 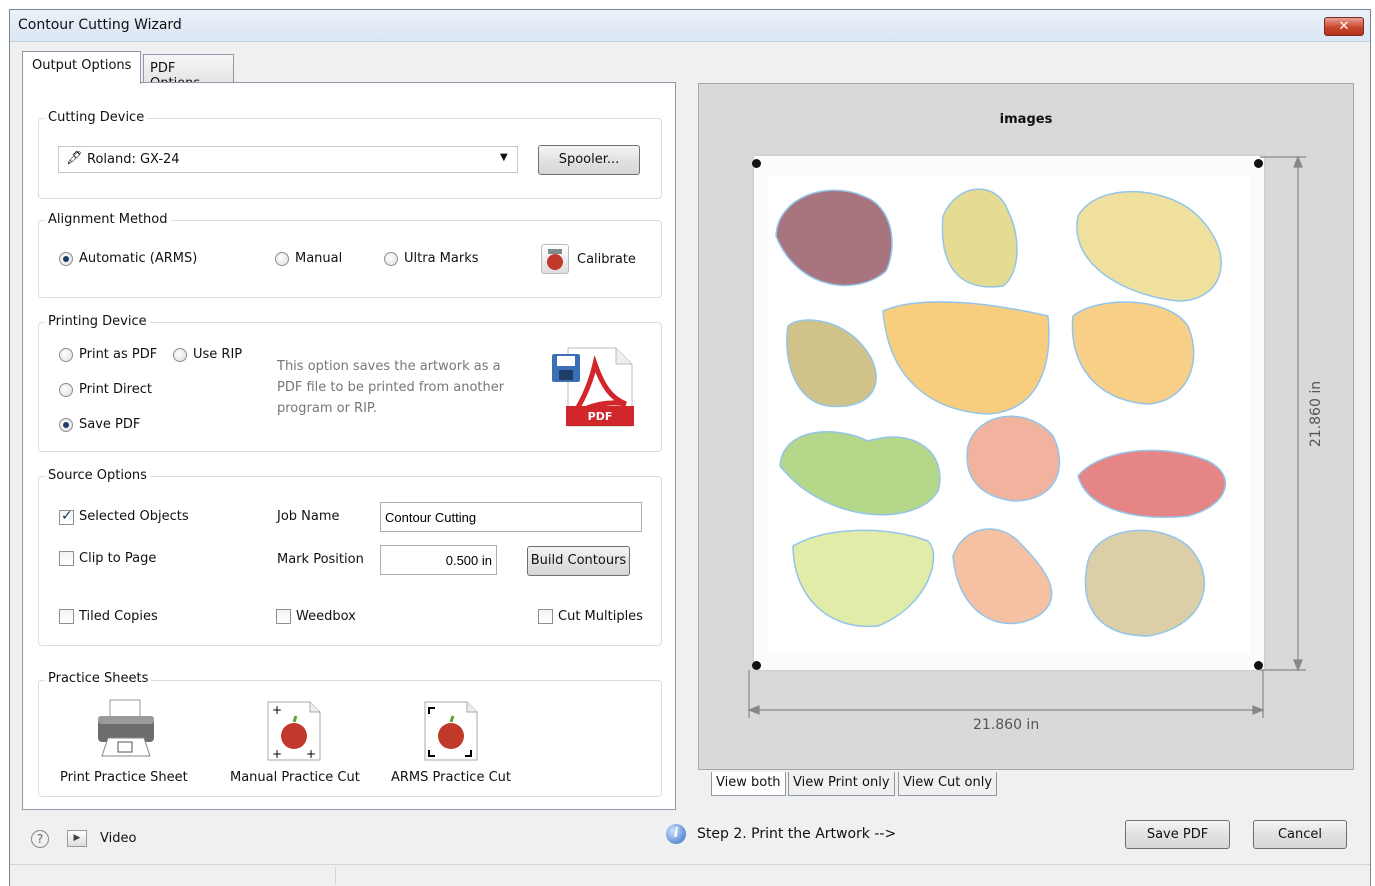 What do you see at coordinates (118, 558) in the screenshot?
I see `clip-to-page-label: Clip to Page` at bounding box center [118, 558].